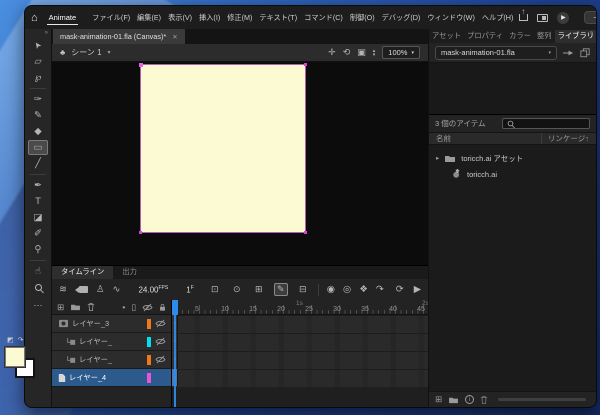 The height and width of the screenshot is (415, 600). I want to click on rotate-stage-icon: ⟲, so click(347, 52).